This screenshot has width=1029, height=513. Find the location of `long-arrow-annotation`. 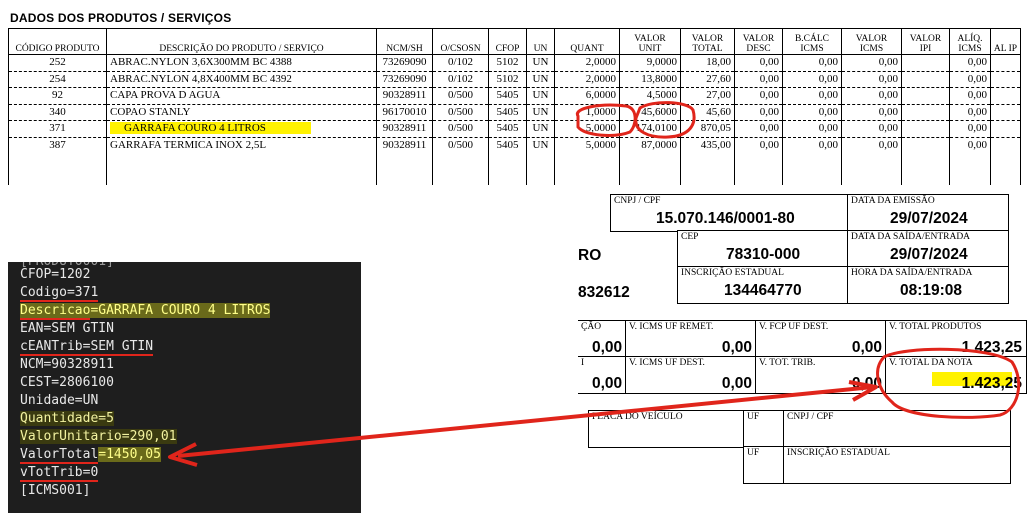

long-arrow-annotation is located at coordinates (525, 421).